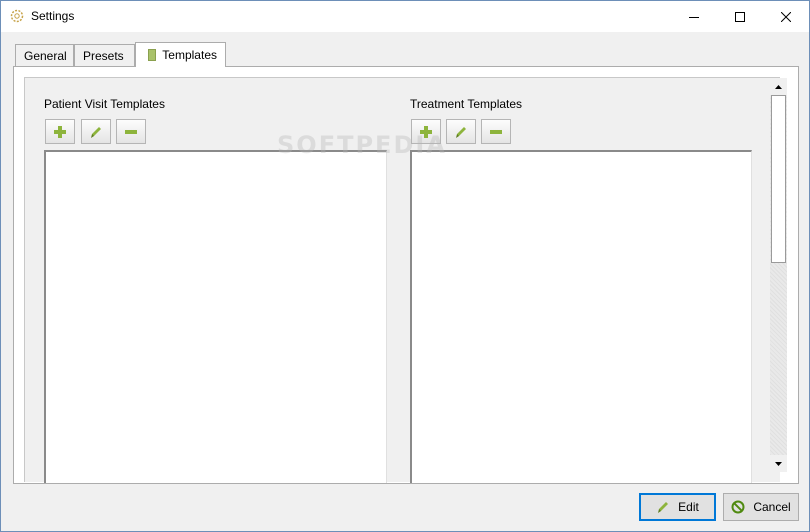 The height and width of the screenshot is (532, 810). I want to click on minimize-icon, so click(694, 17).